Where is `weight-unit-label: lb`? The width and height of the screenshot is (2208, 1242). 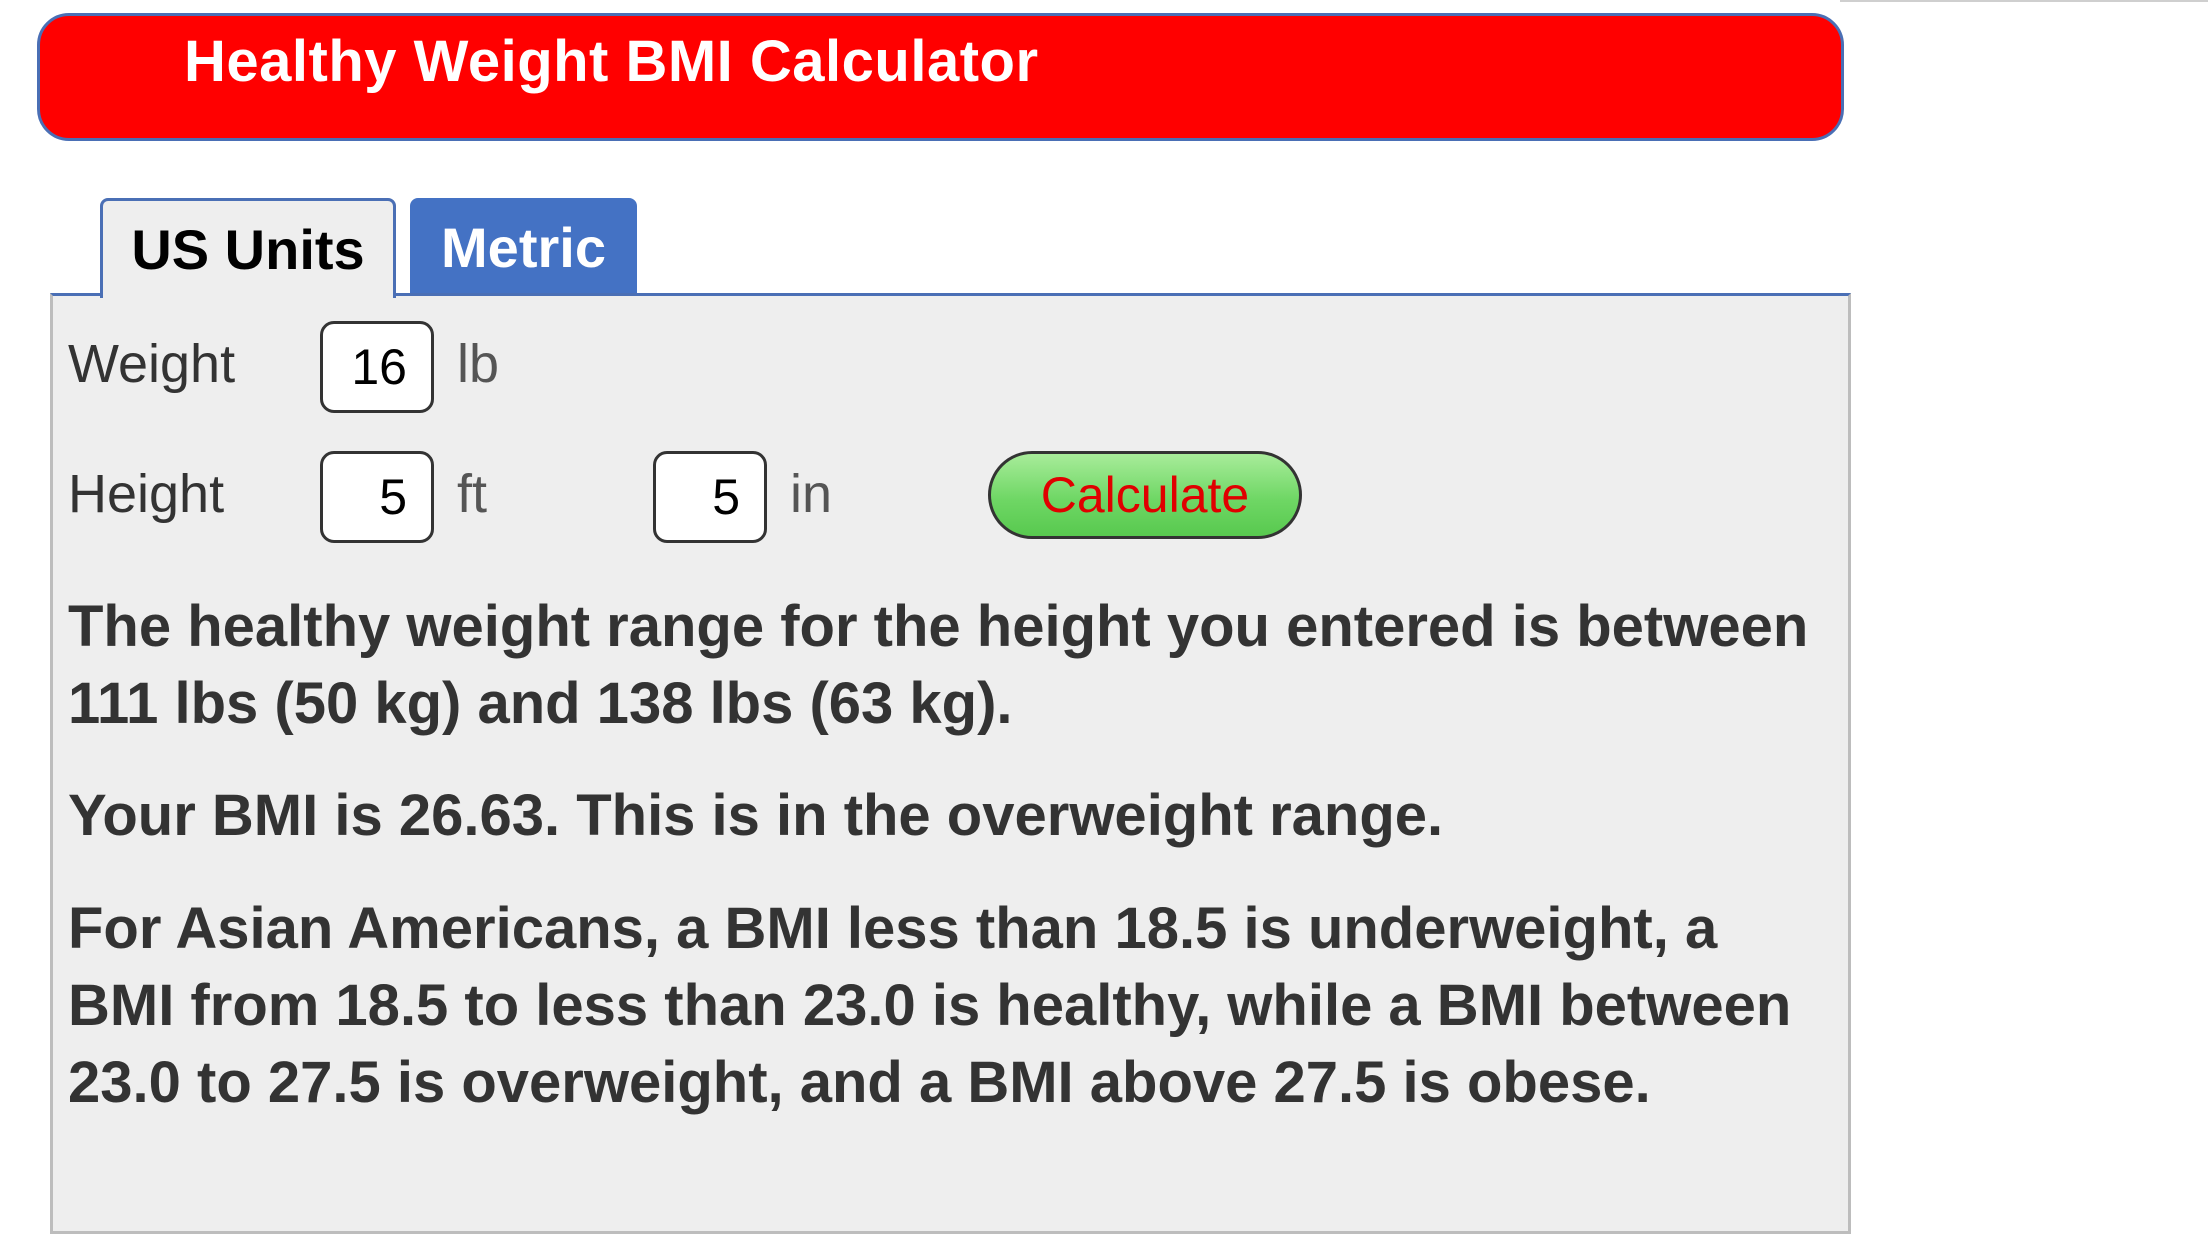
weight-unit-label: lb is located at coordinates (478, 364).